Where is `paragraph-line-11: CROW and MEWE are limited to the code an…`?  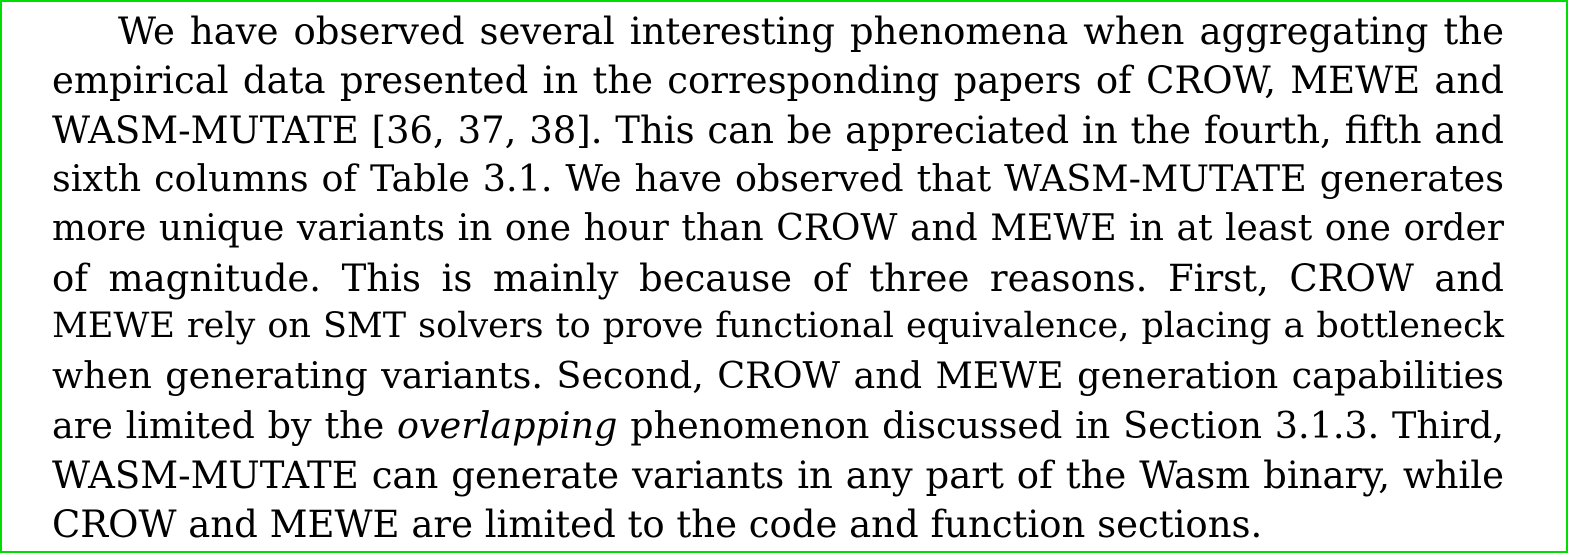 paragraph-line-11: CROW and MEWE are limited to the code an… is located at coordinates (657, 524).